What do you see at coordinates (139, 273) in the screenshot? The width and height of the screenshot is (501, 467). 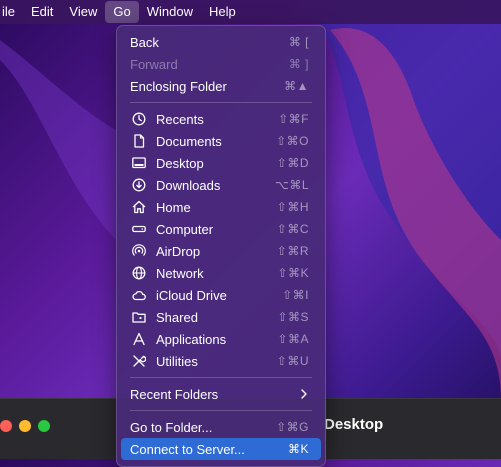 I see `globe-icon` at bounding box center [139, 273].